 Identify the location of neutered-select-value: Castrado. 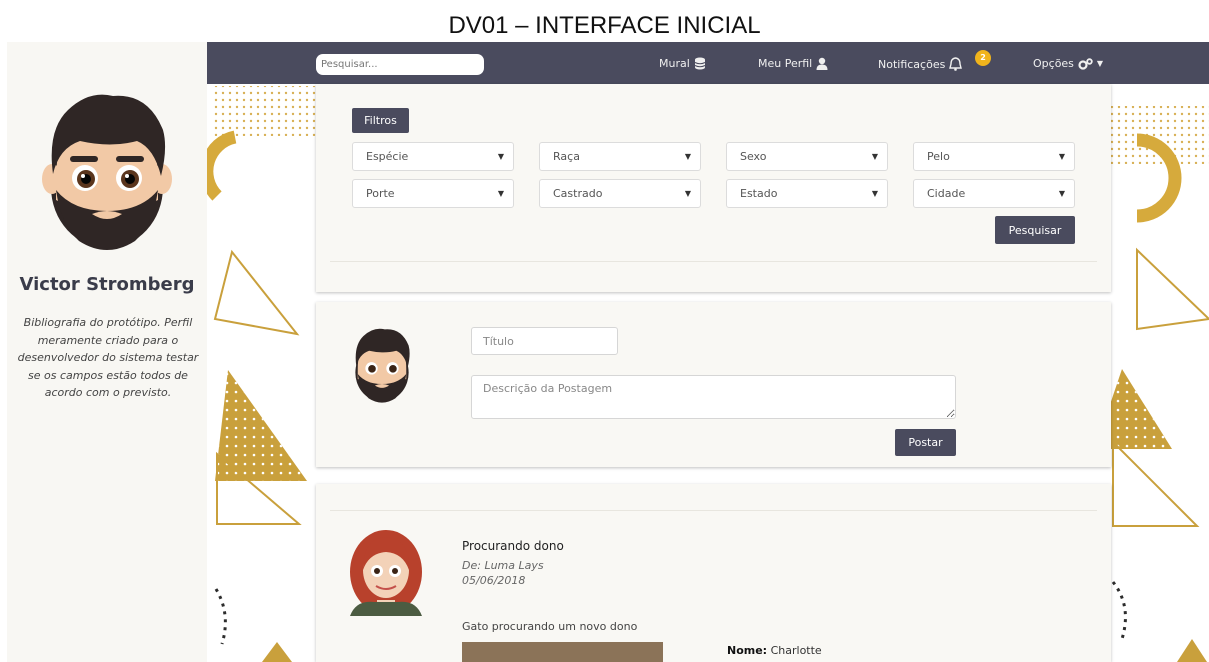
(578, 193).